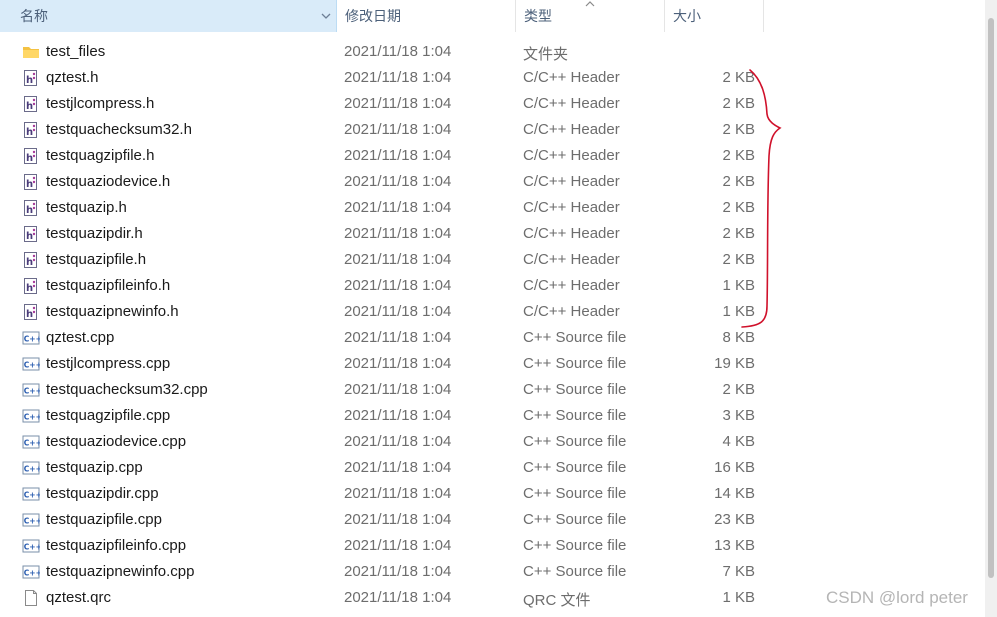 This screenshot has width=997, height=617. What do you see at coordinates (590, 4) in the screenshot?
I see `sort-ascending-icon` at bounding box center [590, 4].